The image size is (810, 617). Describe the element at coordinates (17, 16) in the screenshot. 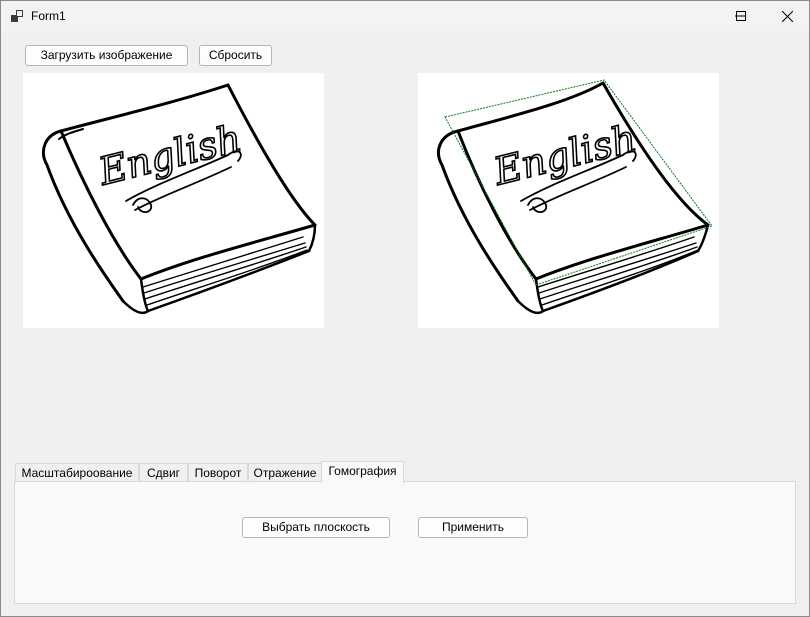

I see `app-icon` at that location.